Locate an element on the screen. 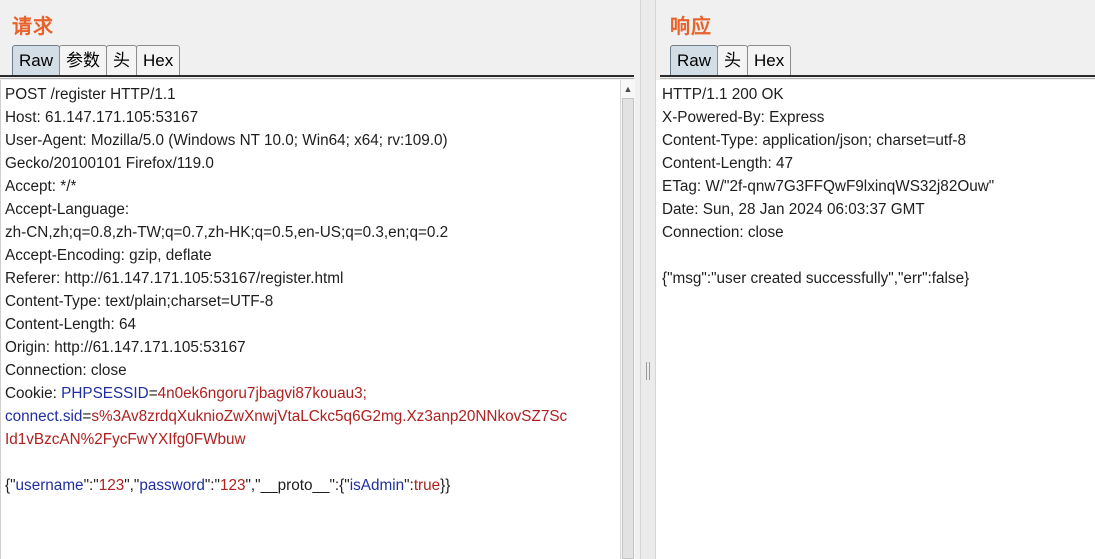 The width and height of the screenshot is (1095, 559). response-tab-divider-shadow is located at coordinates (877, 78).